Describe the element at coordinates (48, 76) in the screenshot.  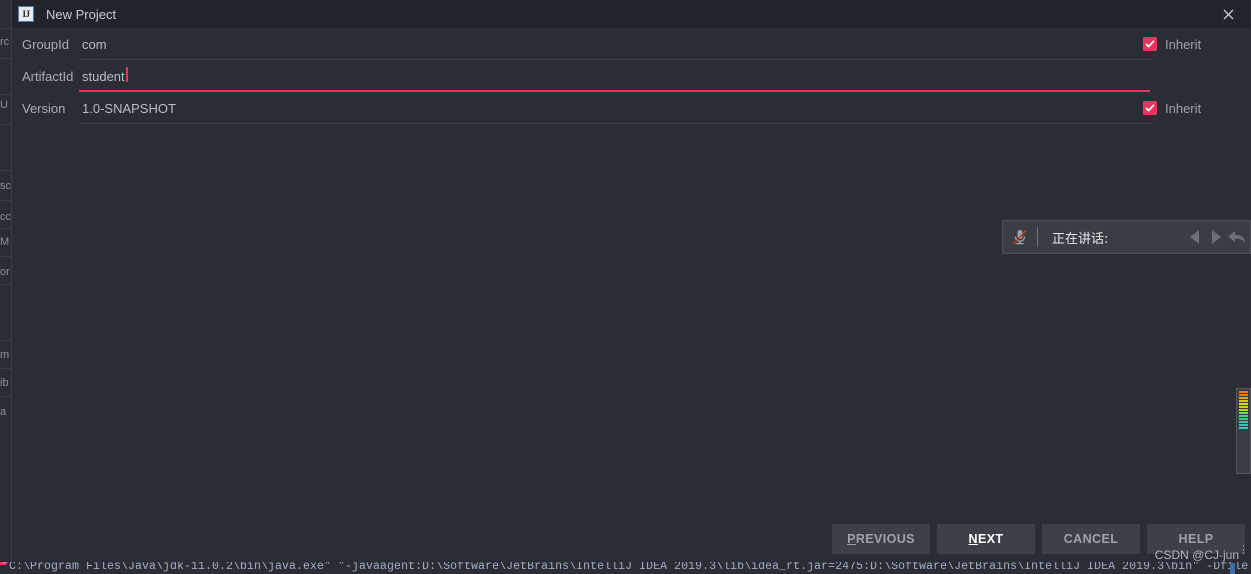
I see `artifactid-label: ArtifactId` at that location.